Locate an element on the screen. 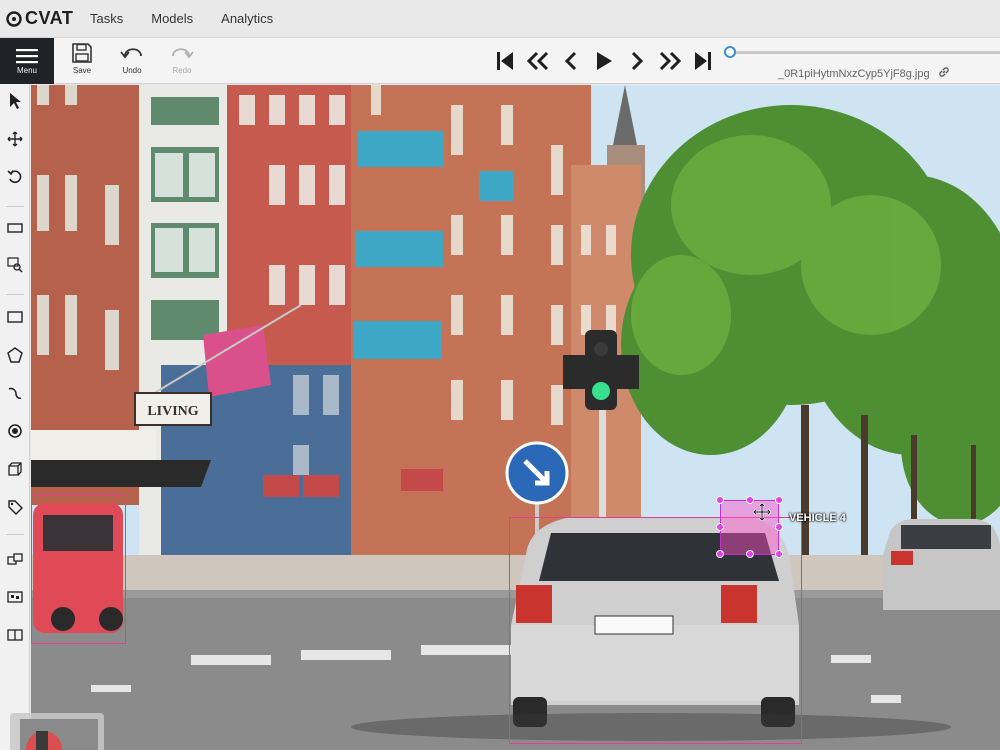 The height and width of the screenshot is (750, 1000). hamburger-icon is located at coordinates (27, 55).